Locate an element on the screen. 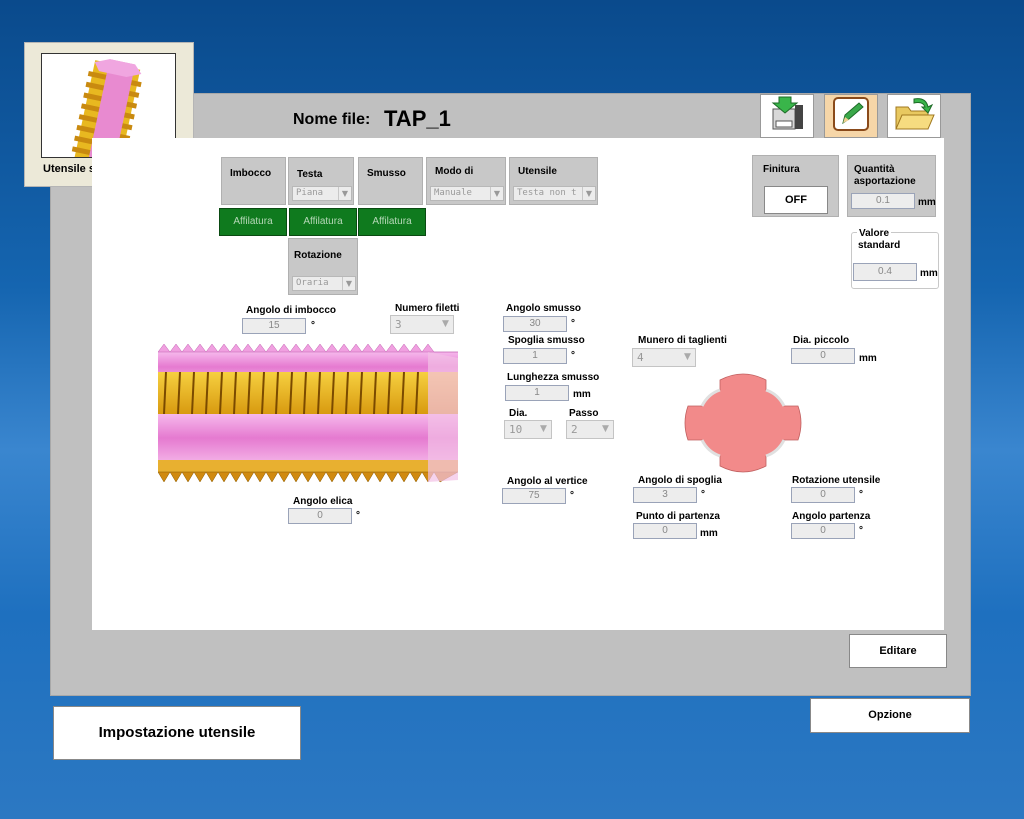  spoglia-smusso-field: 1 is located at coordinates (535, 356).